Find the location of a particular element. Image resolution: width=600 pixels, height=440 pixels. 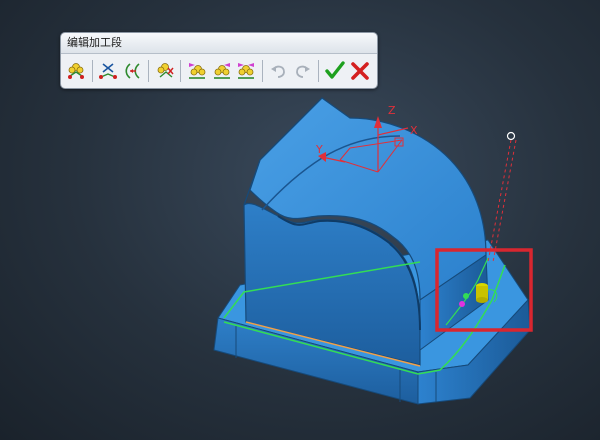

redo-icon is located at coordinates (303, 71).